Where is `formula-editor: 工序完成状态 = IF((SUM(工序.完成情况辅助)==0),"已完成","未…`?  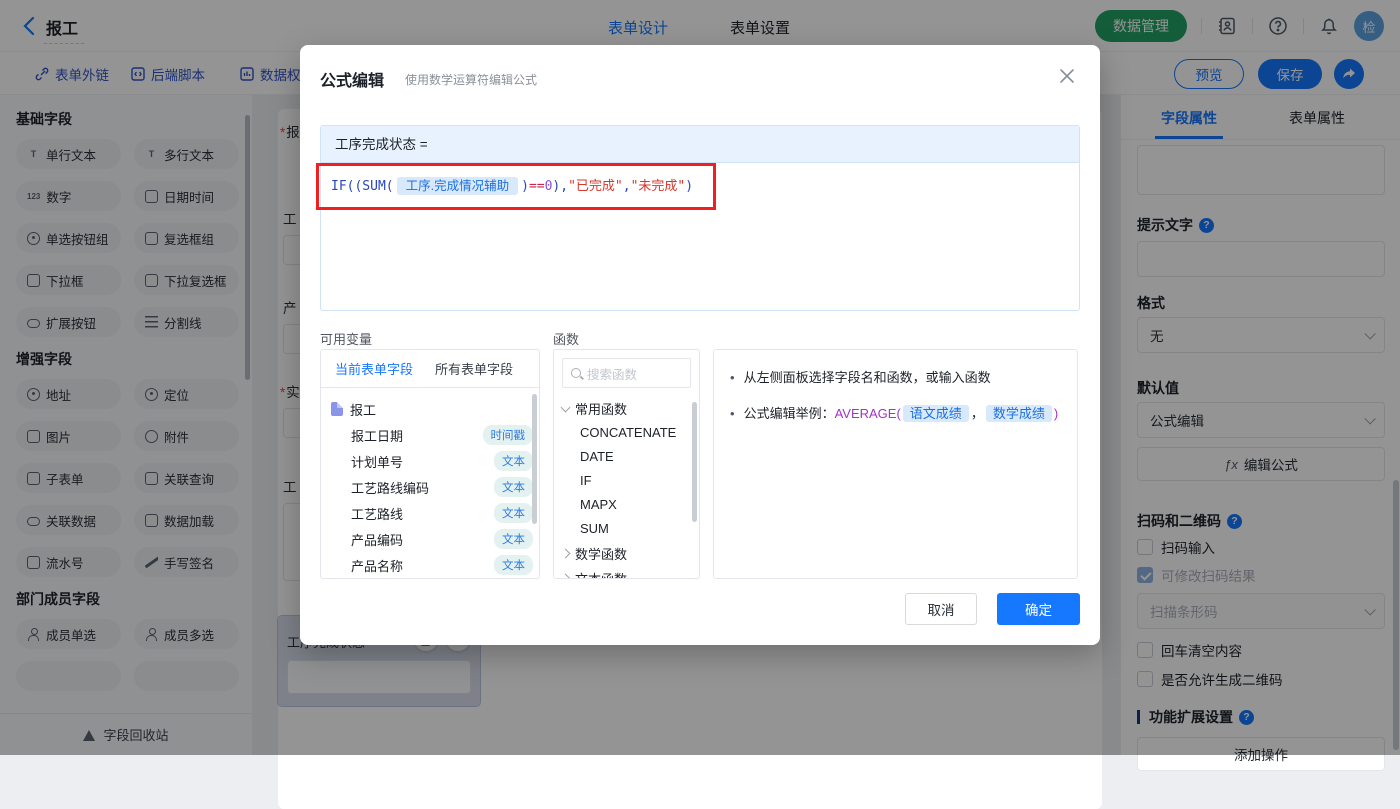 formula-editor: 工序完成状态 = IF((SUM(工序.完成情况辅助)==0),"已完成","未… is located at coordinates (700, 218).